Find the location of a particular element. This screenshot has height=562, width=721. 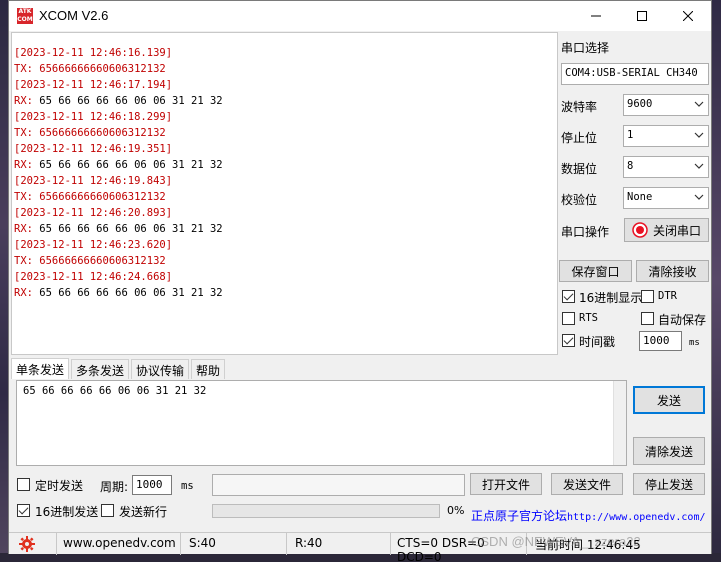

baud-rate-select: 9600 is located at coordinates (666, 105).